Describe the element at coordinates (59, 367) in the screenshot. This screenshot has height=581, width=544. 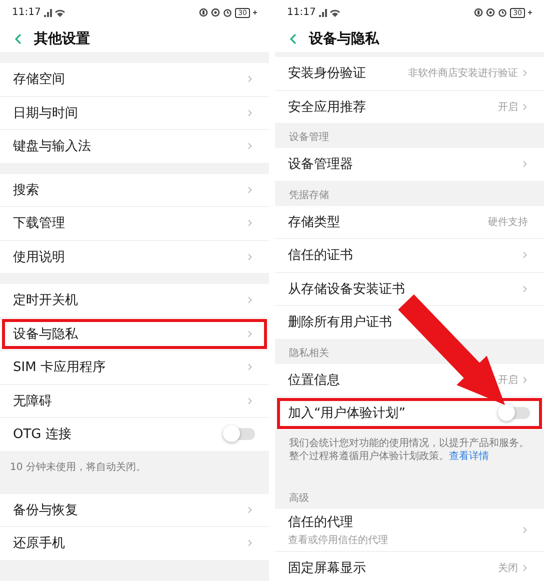
I see `row-label: SIM 卡应用程序` at that location.